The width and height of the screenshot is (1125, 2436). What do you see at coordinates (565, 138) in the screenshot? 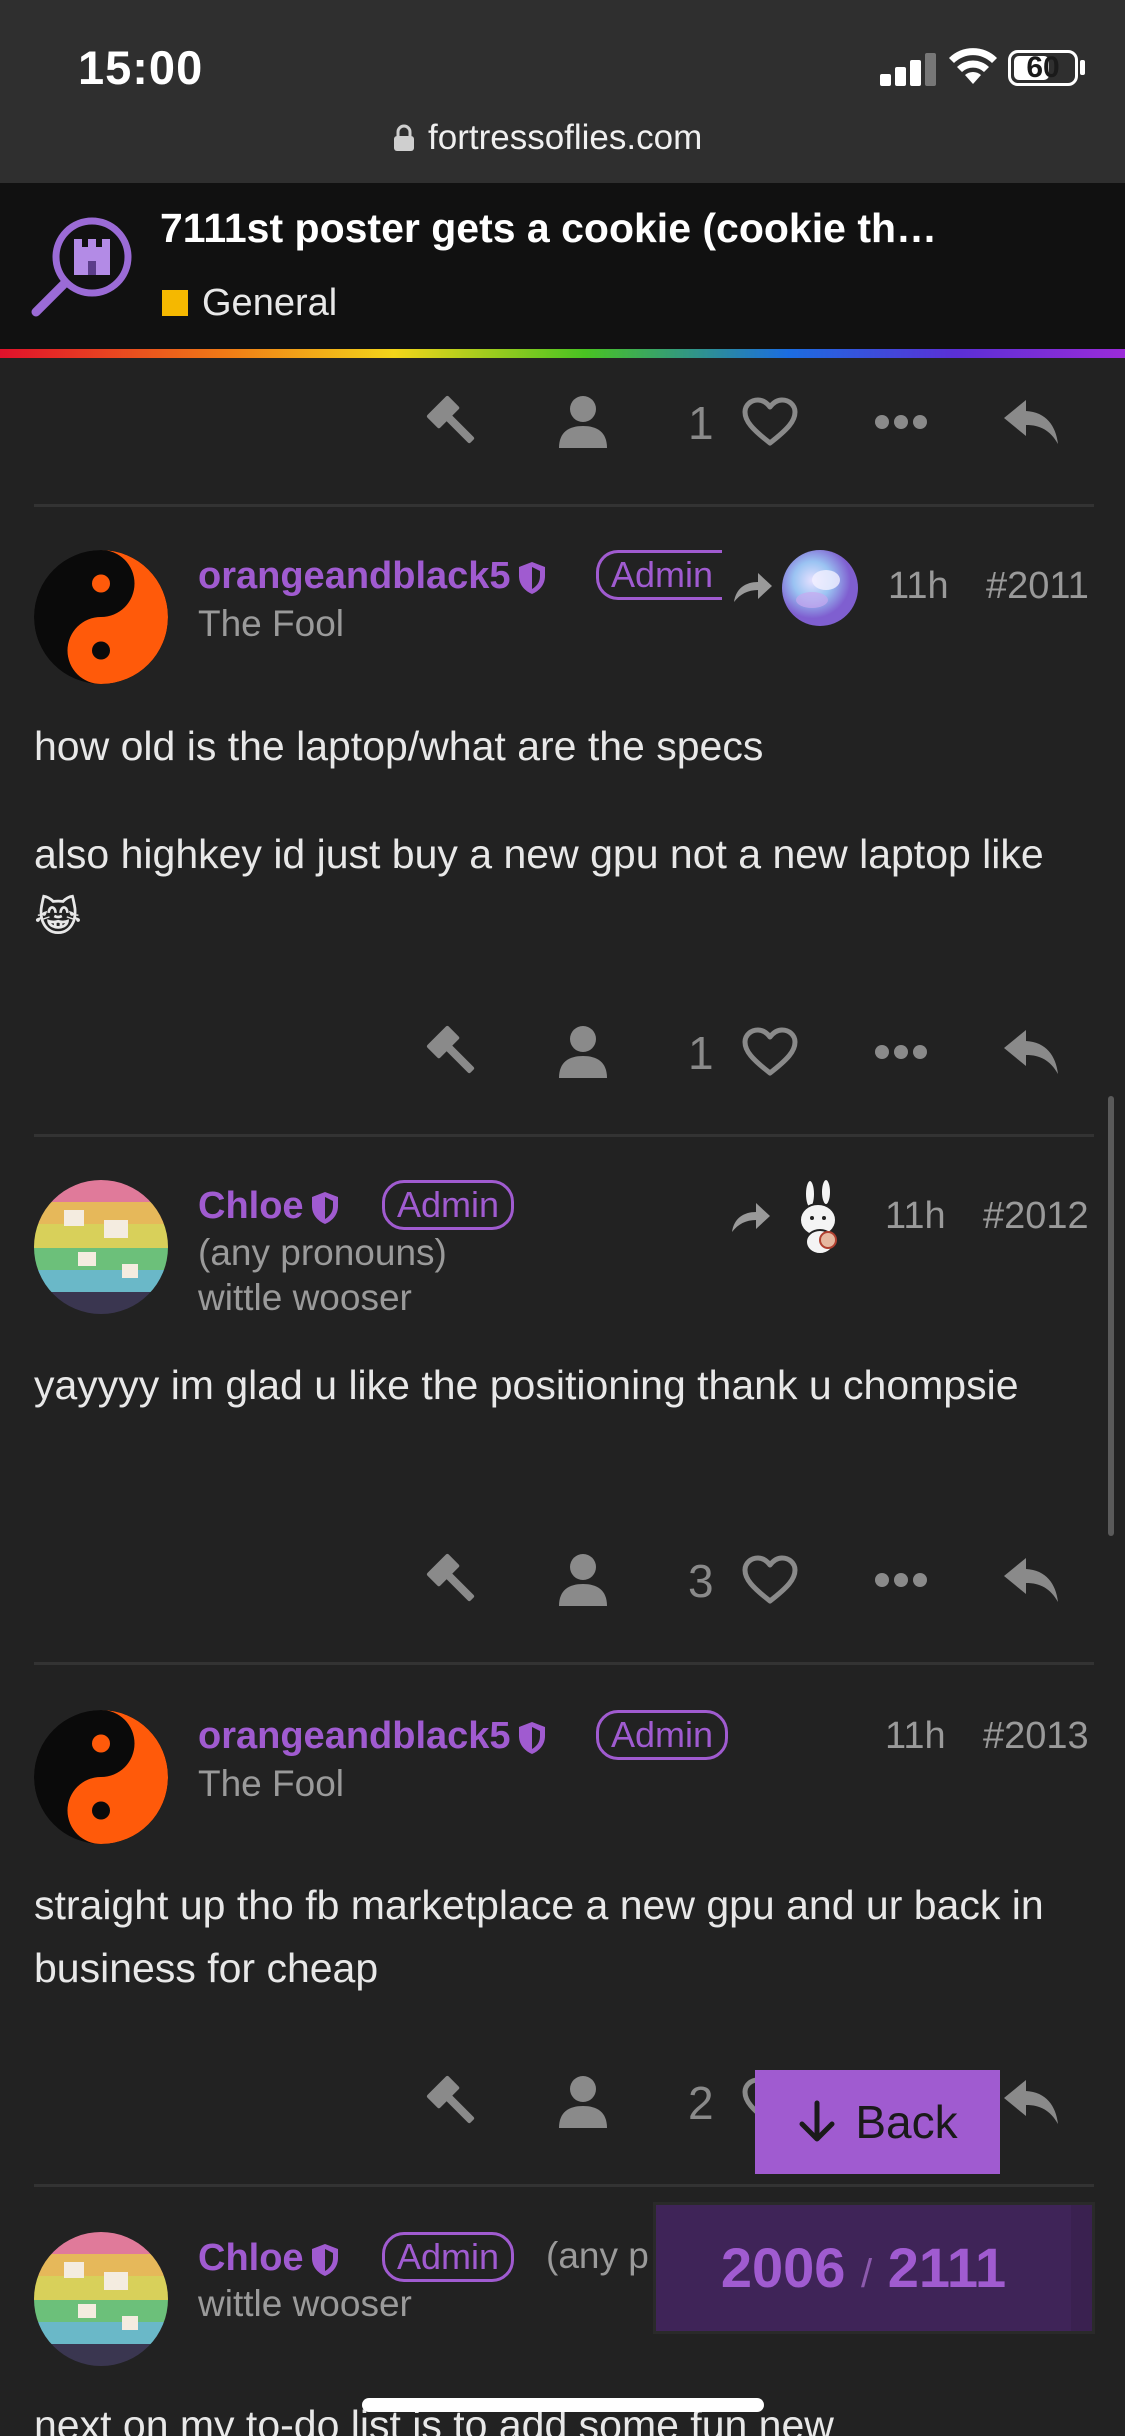
I see `address-bar-url: fortressoflies.com` at bounding box center [565, 138].